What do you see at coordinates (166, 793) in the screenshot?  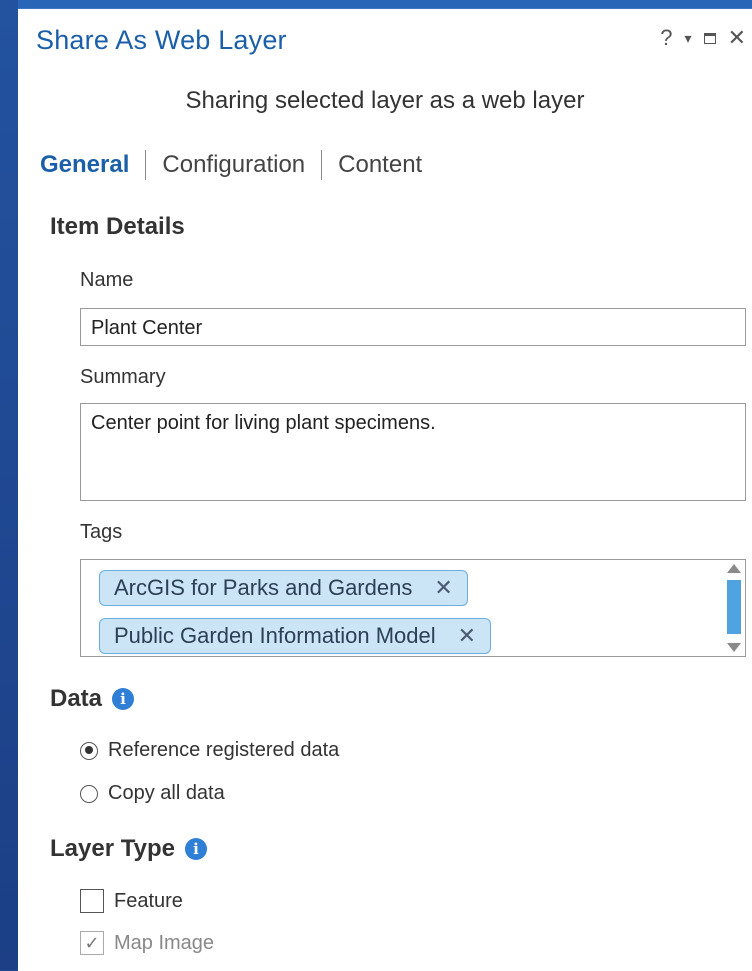 I see `copy-all-data-label: Copy all data` at bounding box center [166, 793].